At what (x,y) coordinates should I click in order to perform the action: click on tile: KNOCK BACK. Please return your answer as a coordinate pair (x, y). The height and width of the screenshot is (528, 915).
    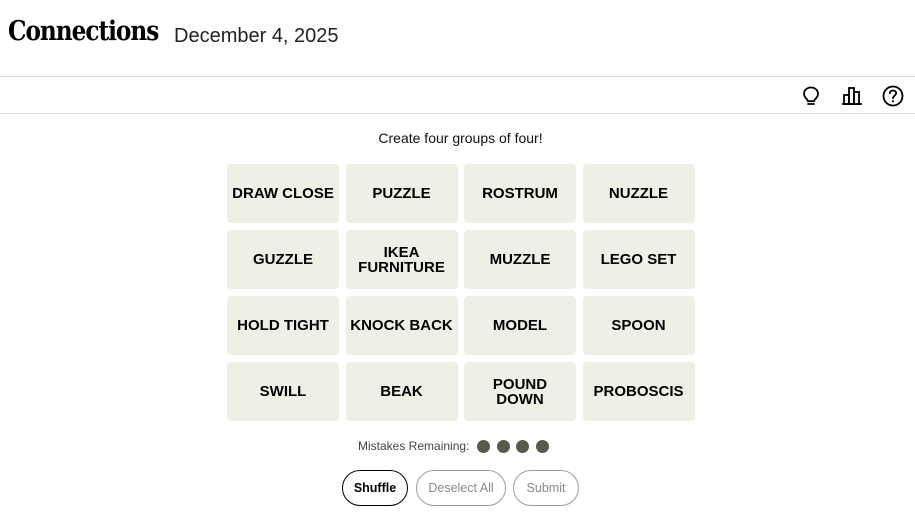
    Looking at the image, I should click on (401, 325).